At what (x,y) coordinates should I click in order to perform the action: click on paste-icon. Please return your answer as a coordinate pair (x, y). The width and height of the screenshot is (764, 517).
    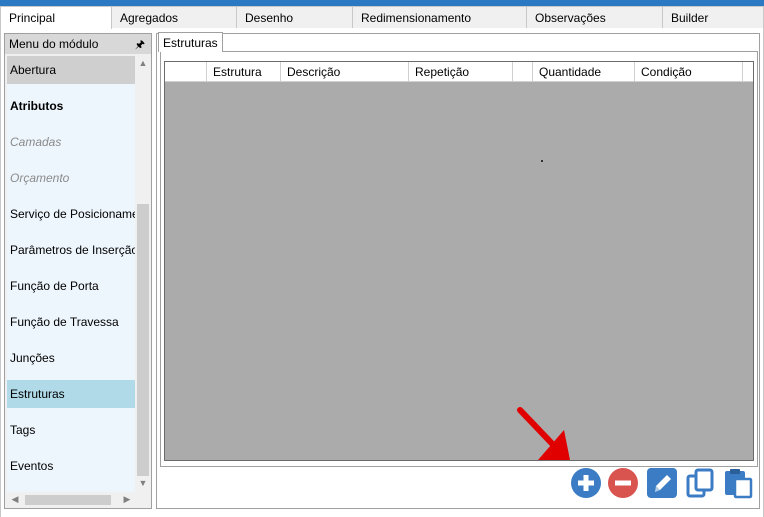
    Looking at the image, I should click on (739, 484).